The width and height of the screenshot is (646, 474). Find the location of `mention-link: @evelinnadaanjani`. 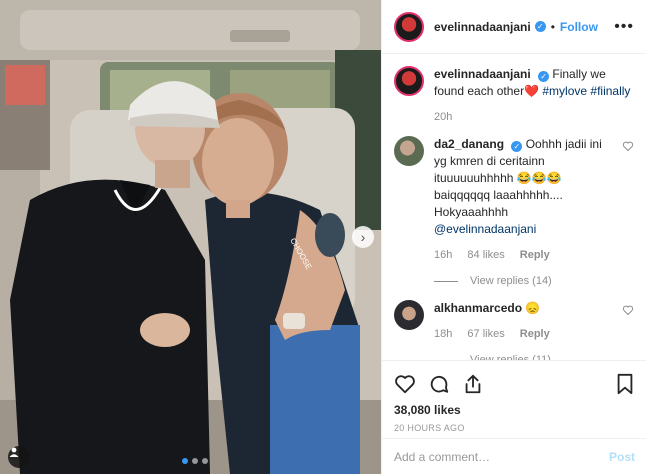

mention-link: @evelinnadaanjani is located at coordinates (485, 229).